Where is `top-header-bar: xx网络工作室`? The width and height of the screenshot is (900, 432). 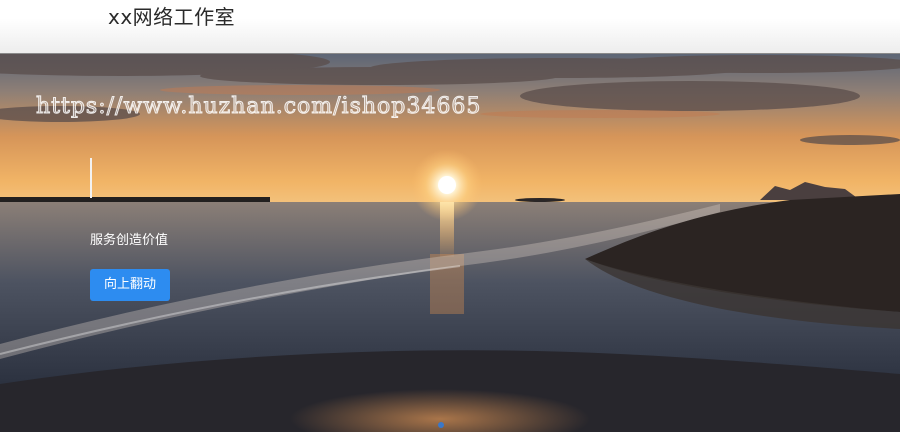 top-header-bar: xx网络工作室 is located at coordinates (450, 27).